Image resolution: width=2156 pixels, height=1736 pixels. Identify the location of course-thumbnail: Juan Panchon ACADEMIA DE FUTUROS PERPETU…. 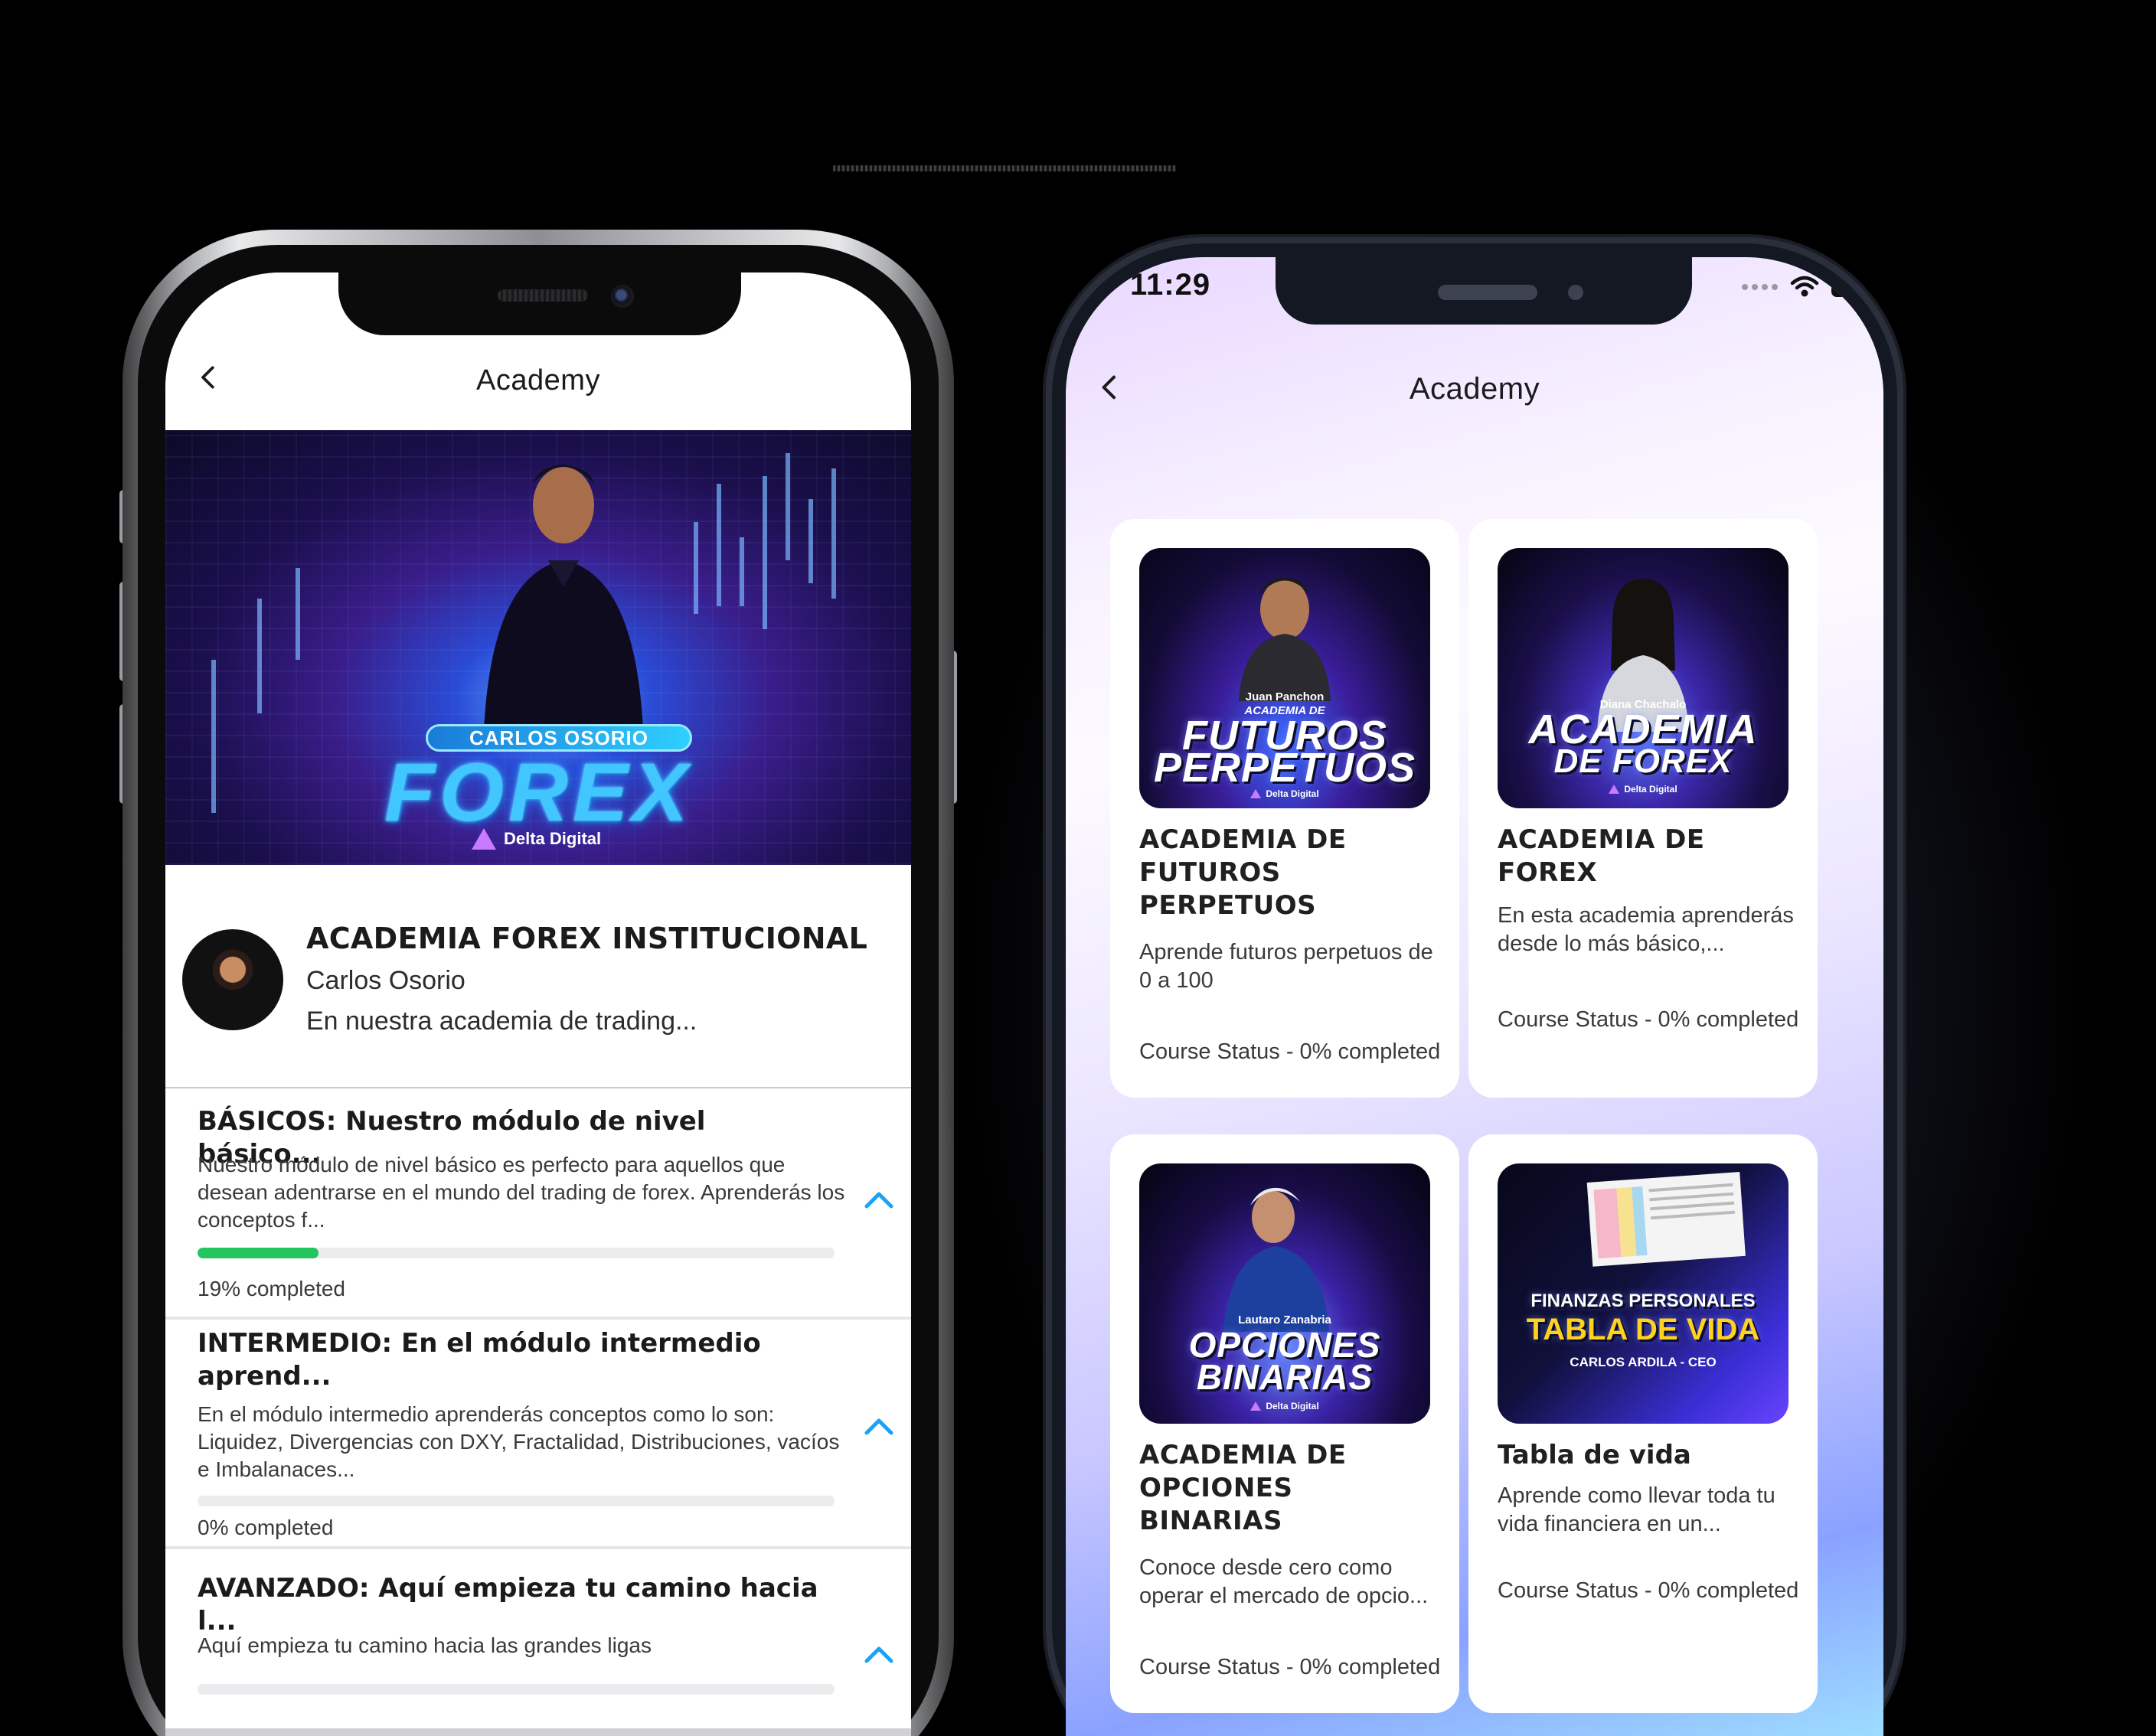
(1284, 678).